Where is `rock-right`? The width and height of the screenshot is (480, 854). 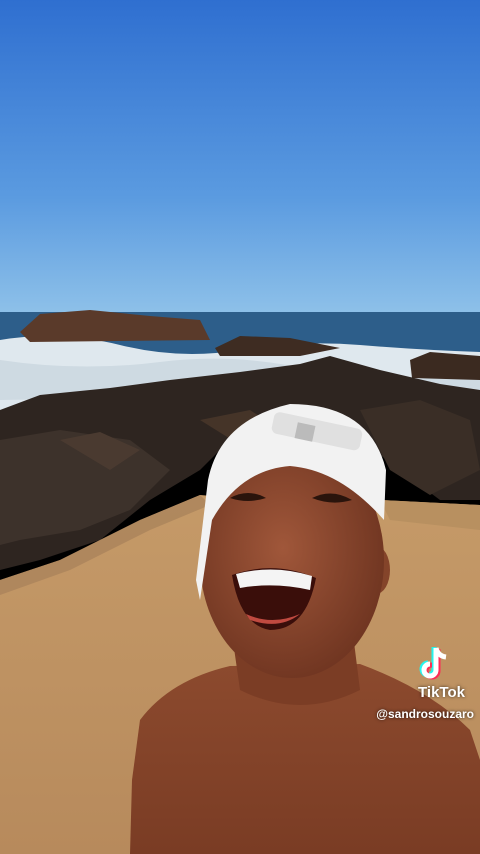
rock-right is located at coordinates (445, 366).